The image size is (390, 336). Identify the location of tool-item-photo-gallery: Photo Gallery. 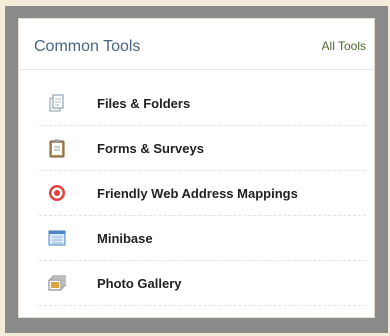
(202, 283).